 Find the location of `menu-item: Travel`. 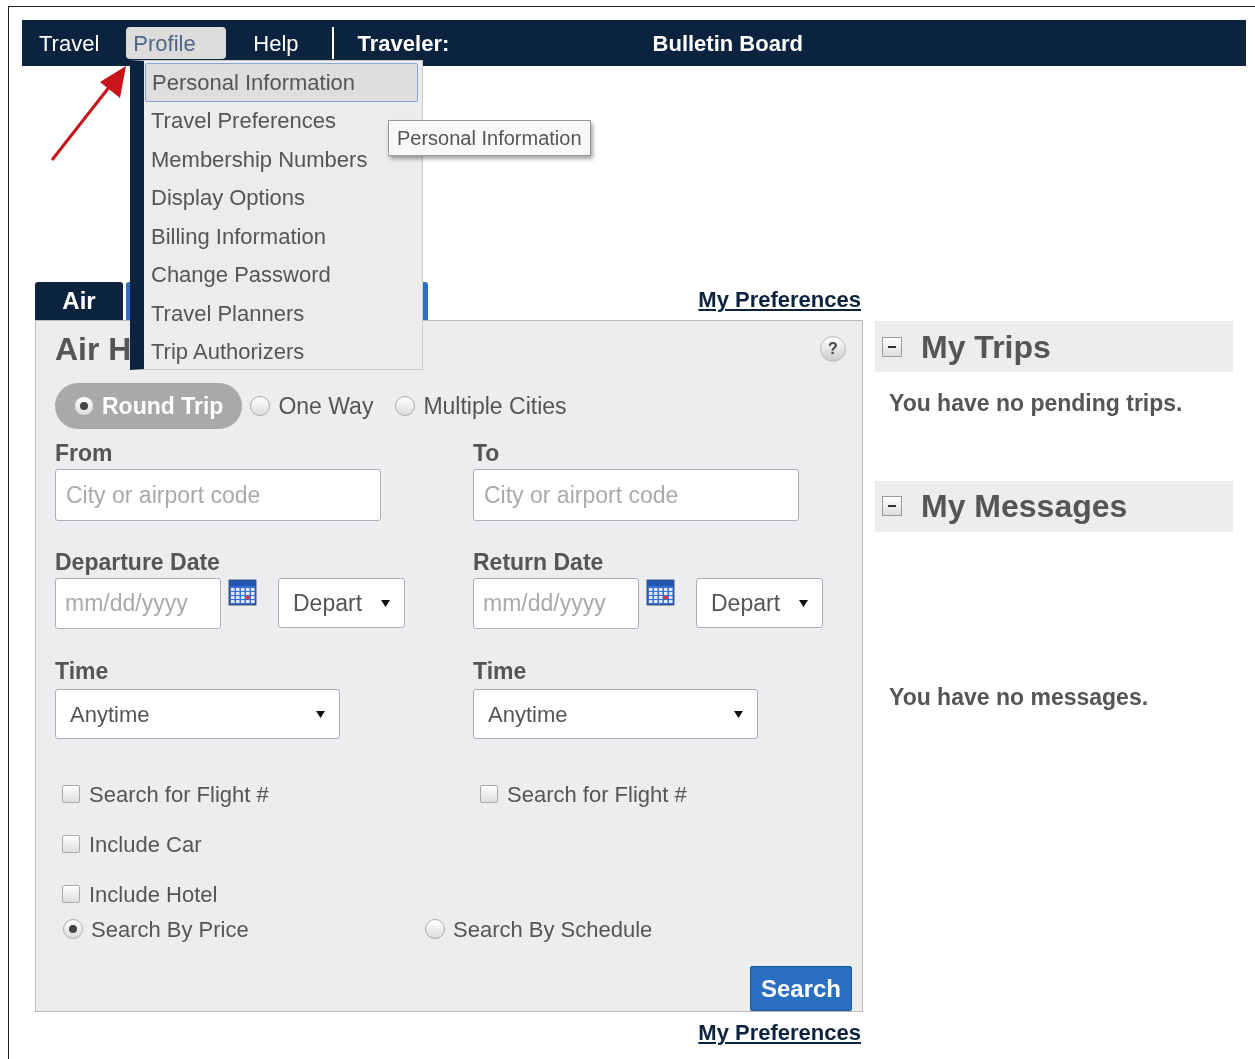

menu-item: Travel is located at coordinates (69, 43).